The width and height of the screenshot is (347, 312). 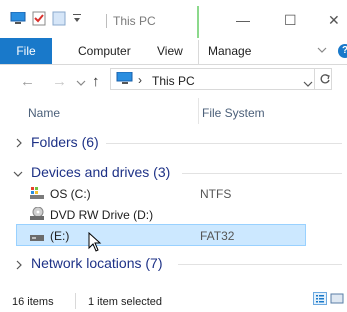 What do you see at coordinates (95, 243) in the screenshot?
I see `mouse-cursor-icon` at bounding box center [95, 243].